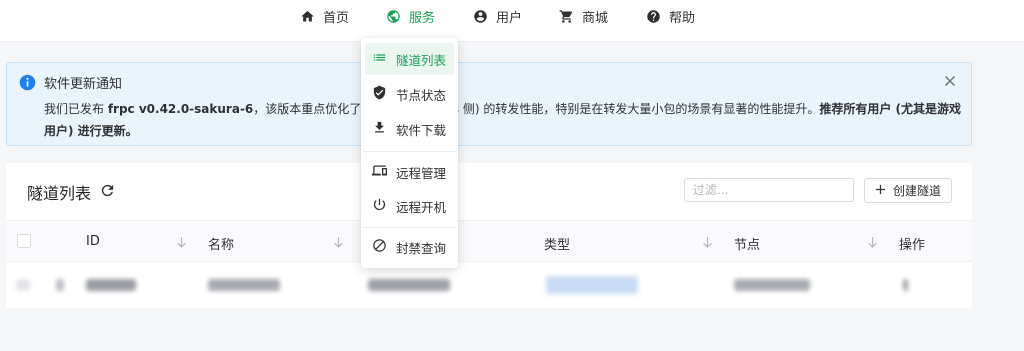  I want to click on column-id: ID, so click(93, 241).